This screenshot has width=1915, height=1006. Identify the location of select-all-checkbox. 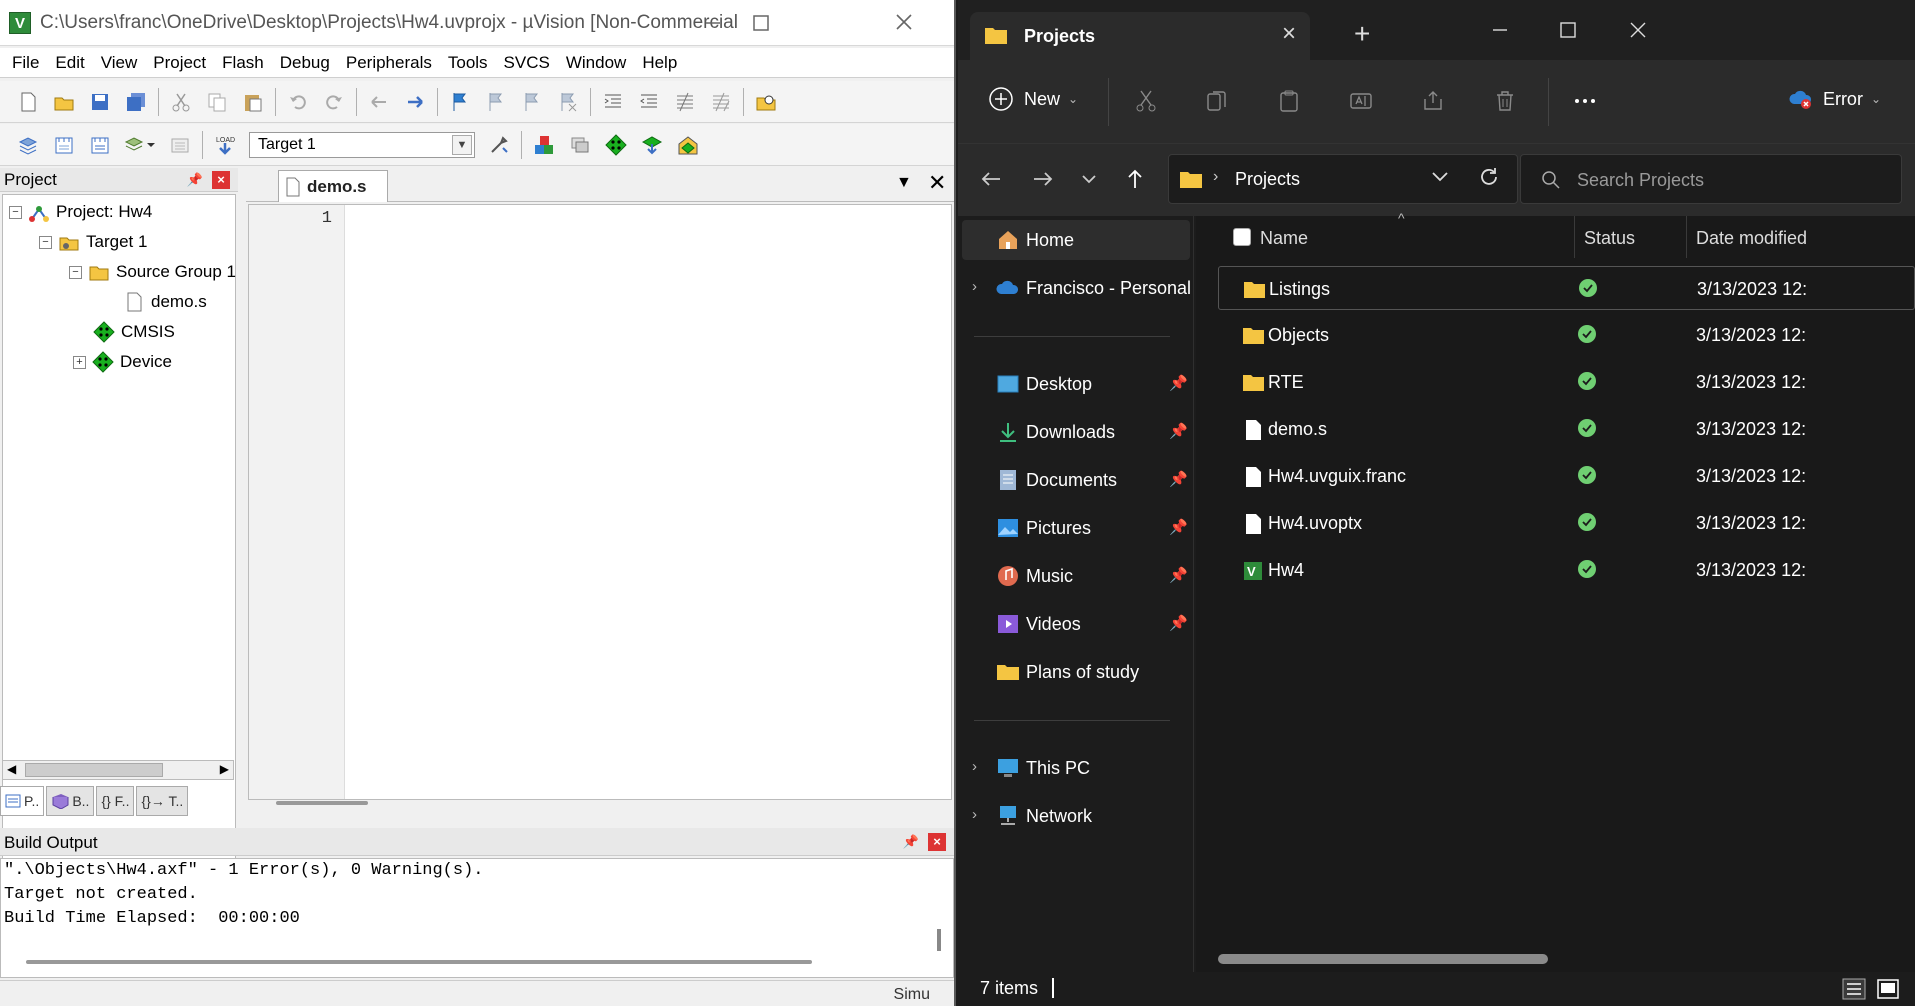
(1242, 237).